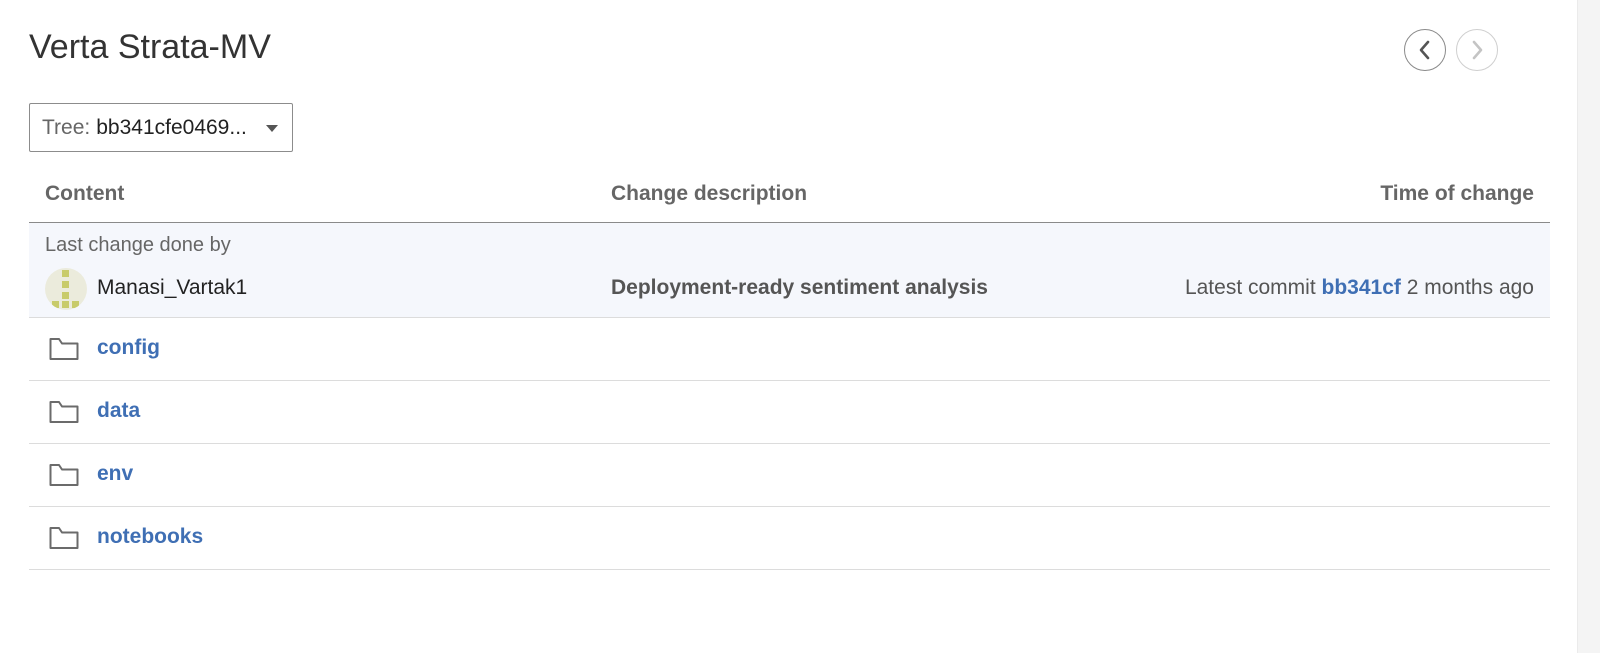 The width and height of the screenshot is (1600, 653). Describe the element at coordinates (66, 127) in the screenshot. I see `tree-selector-label: Tree:` at that location.